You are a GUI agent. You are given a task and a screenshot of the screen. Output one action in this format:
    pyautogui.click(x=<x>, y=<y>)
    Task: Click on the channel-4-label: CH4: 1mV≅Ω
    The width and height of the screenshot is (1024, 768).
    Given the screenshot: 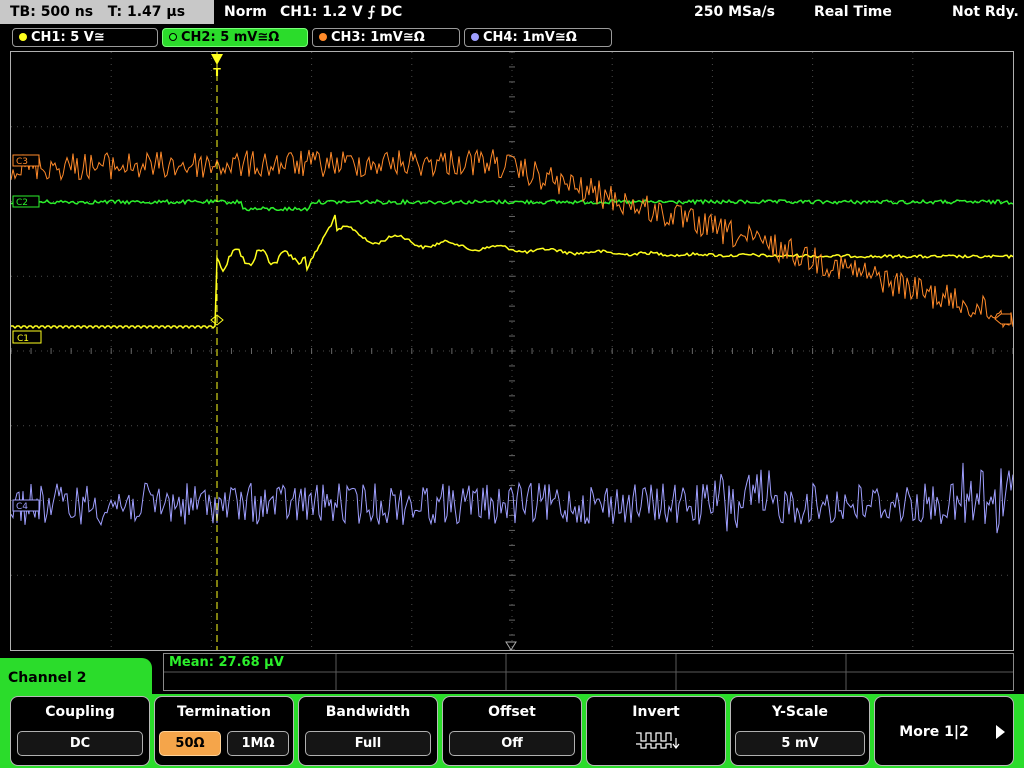 What is the action you would take?
    pyautogui.click(x=530, y=37)
    